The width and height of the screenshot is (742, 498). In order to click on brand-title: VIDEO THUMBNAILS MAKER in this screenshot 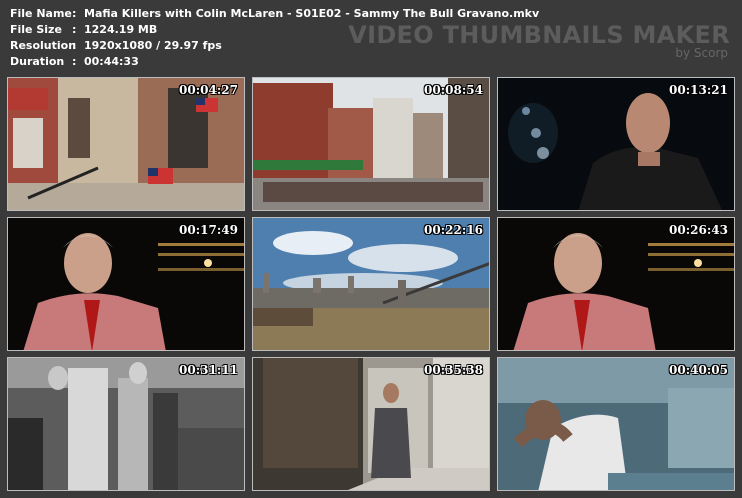, I will do `click(539, 35)`.